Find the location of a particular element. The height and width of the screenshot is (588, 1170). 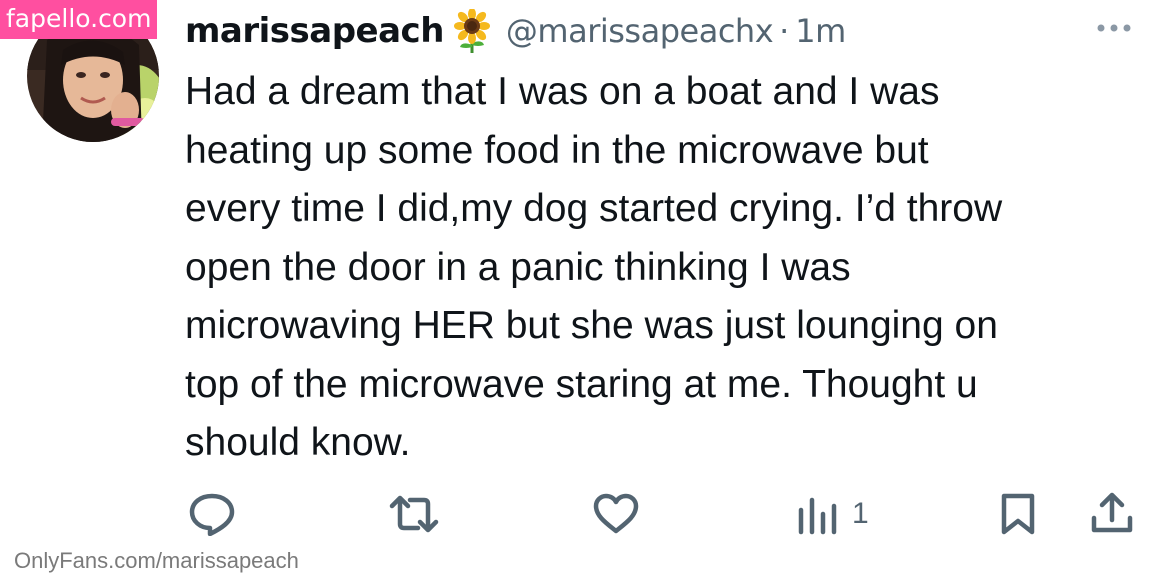

source-watermark: OnlyFans.com/marissapeach is located at coordinates (156, 560).